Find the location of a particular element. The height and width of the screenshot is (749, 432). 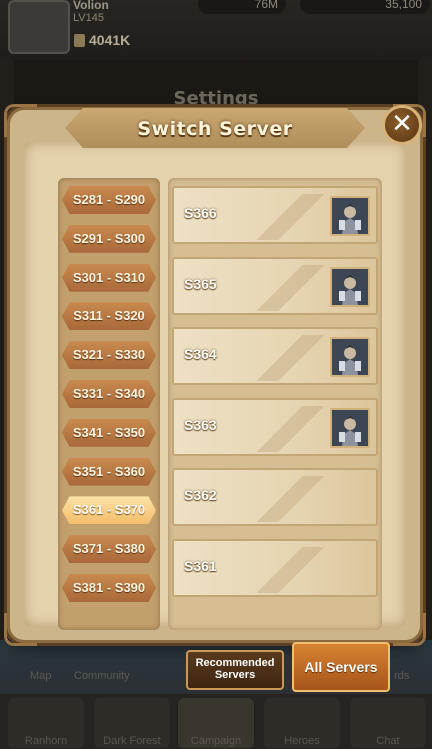

server-name: S361 is located at coordinates (200, 565).